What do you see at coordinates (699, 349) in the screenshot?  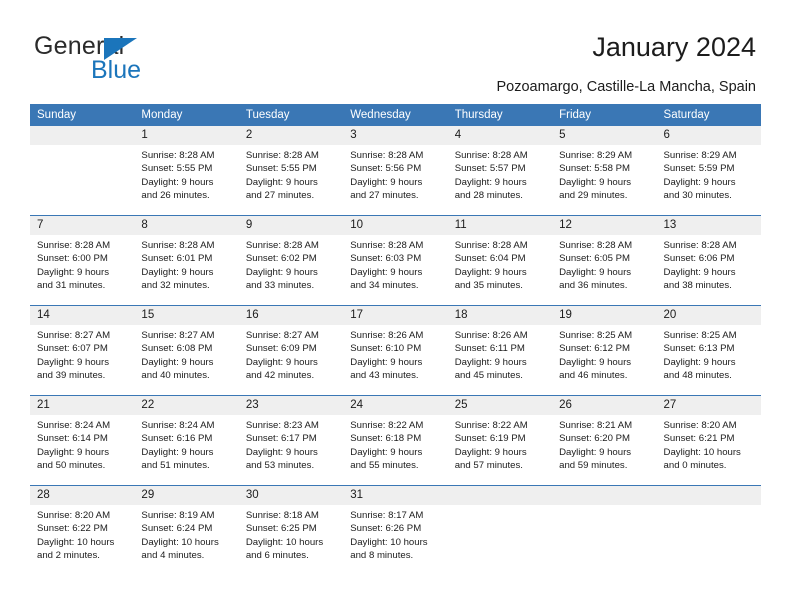 I see `sunset-text: Sunset: 6:13 PM` at bounding box center [699, 349].